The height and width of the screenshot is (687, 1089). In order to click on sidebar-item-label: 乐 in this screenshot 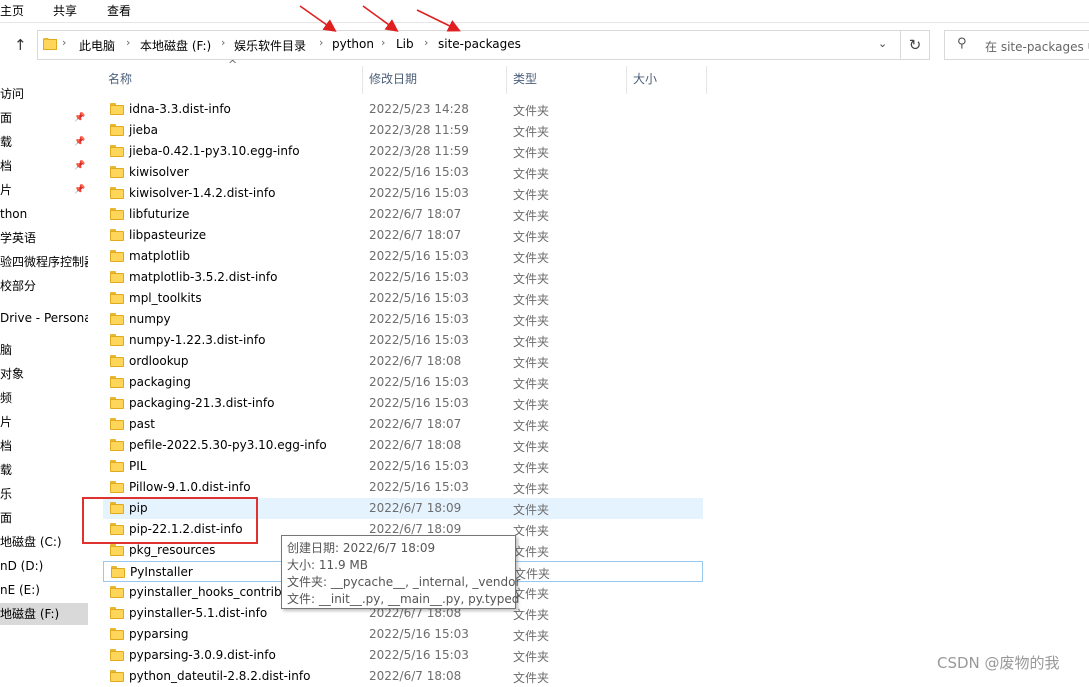, I will do `click(6, 494)`.